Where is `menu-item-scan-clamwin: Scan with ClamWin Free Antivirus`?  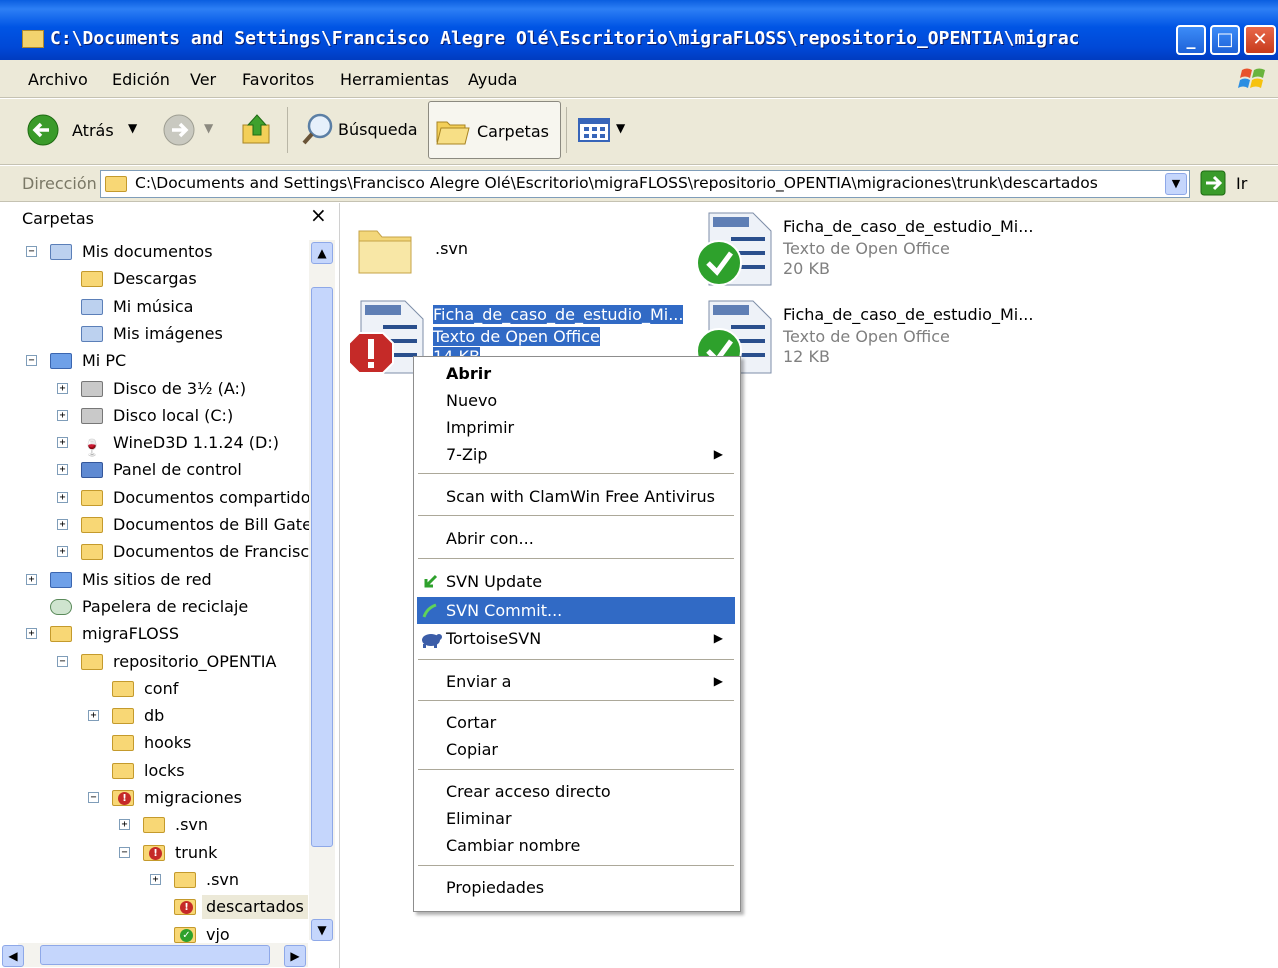 menu-item-scan-clamwin: Scan with ClamWin Free Antivirus is located at coordinates (576, 496).